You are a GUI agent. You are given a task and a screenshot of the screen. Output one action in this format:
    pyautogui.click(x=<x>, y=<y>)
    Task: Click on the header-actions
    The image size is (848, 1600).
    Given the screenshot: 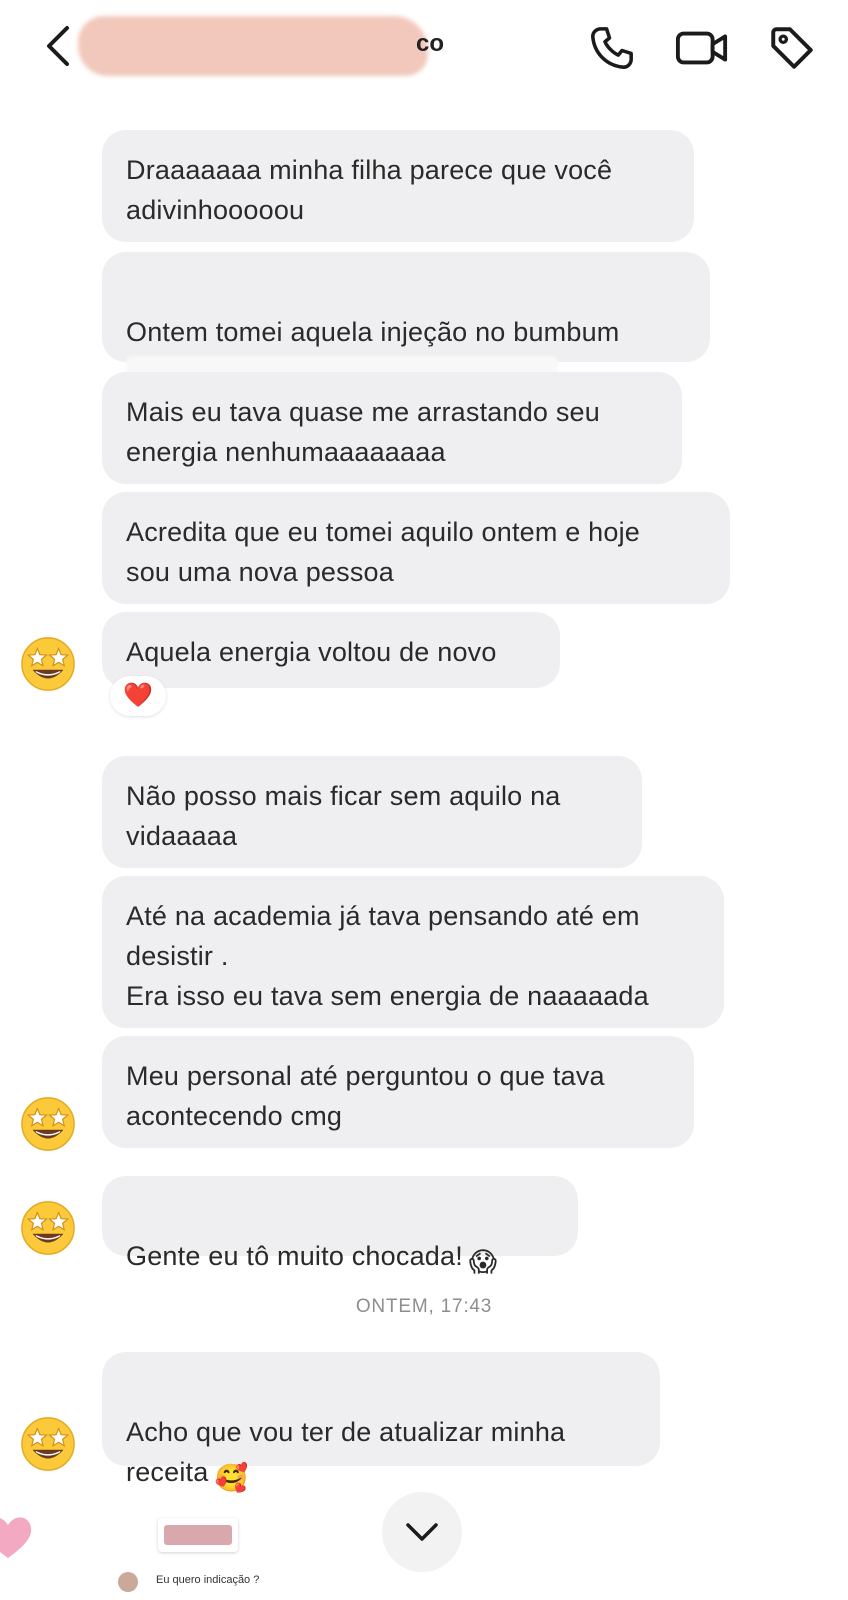 What is the action you would take?
    pyautogui.click(x=702, y=48)
    